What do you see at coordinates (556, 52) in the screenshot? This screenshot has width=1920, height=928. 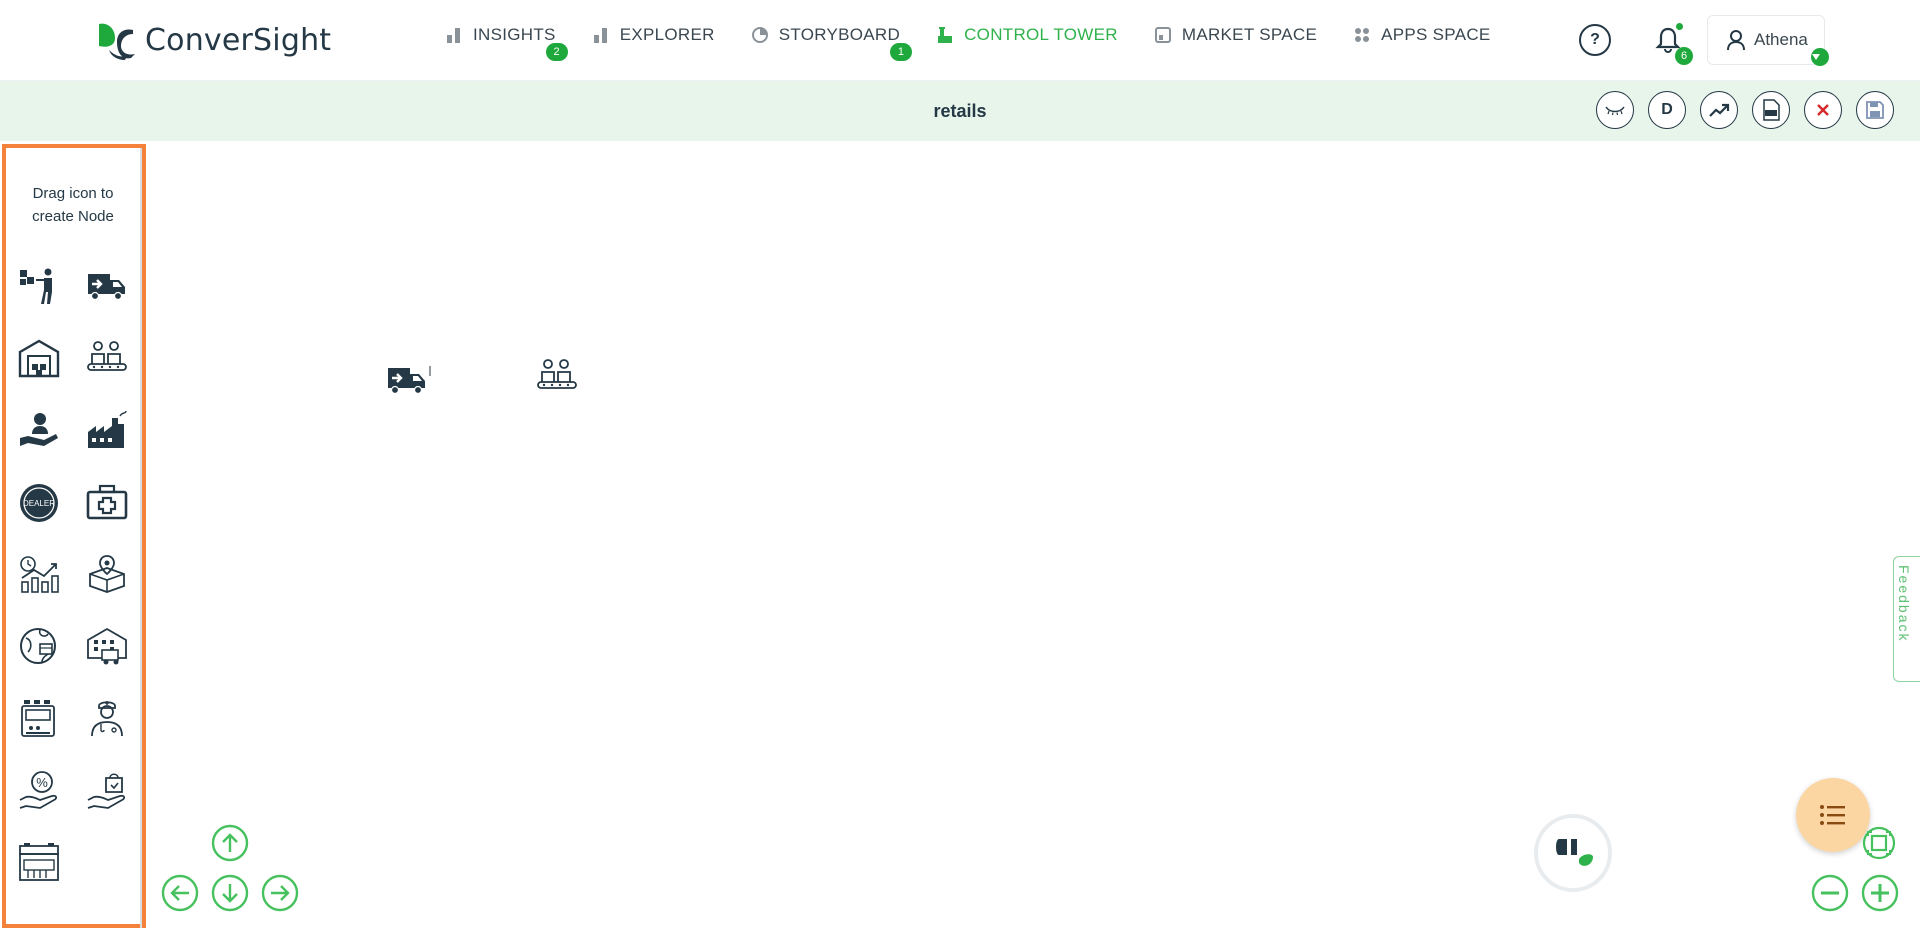 I see `insights-count-badge: 2` at bounding box center [556, 52].